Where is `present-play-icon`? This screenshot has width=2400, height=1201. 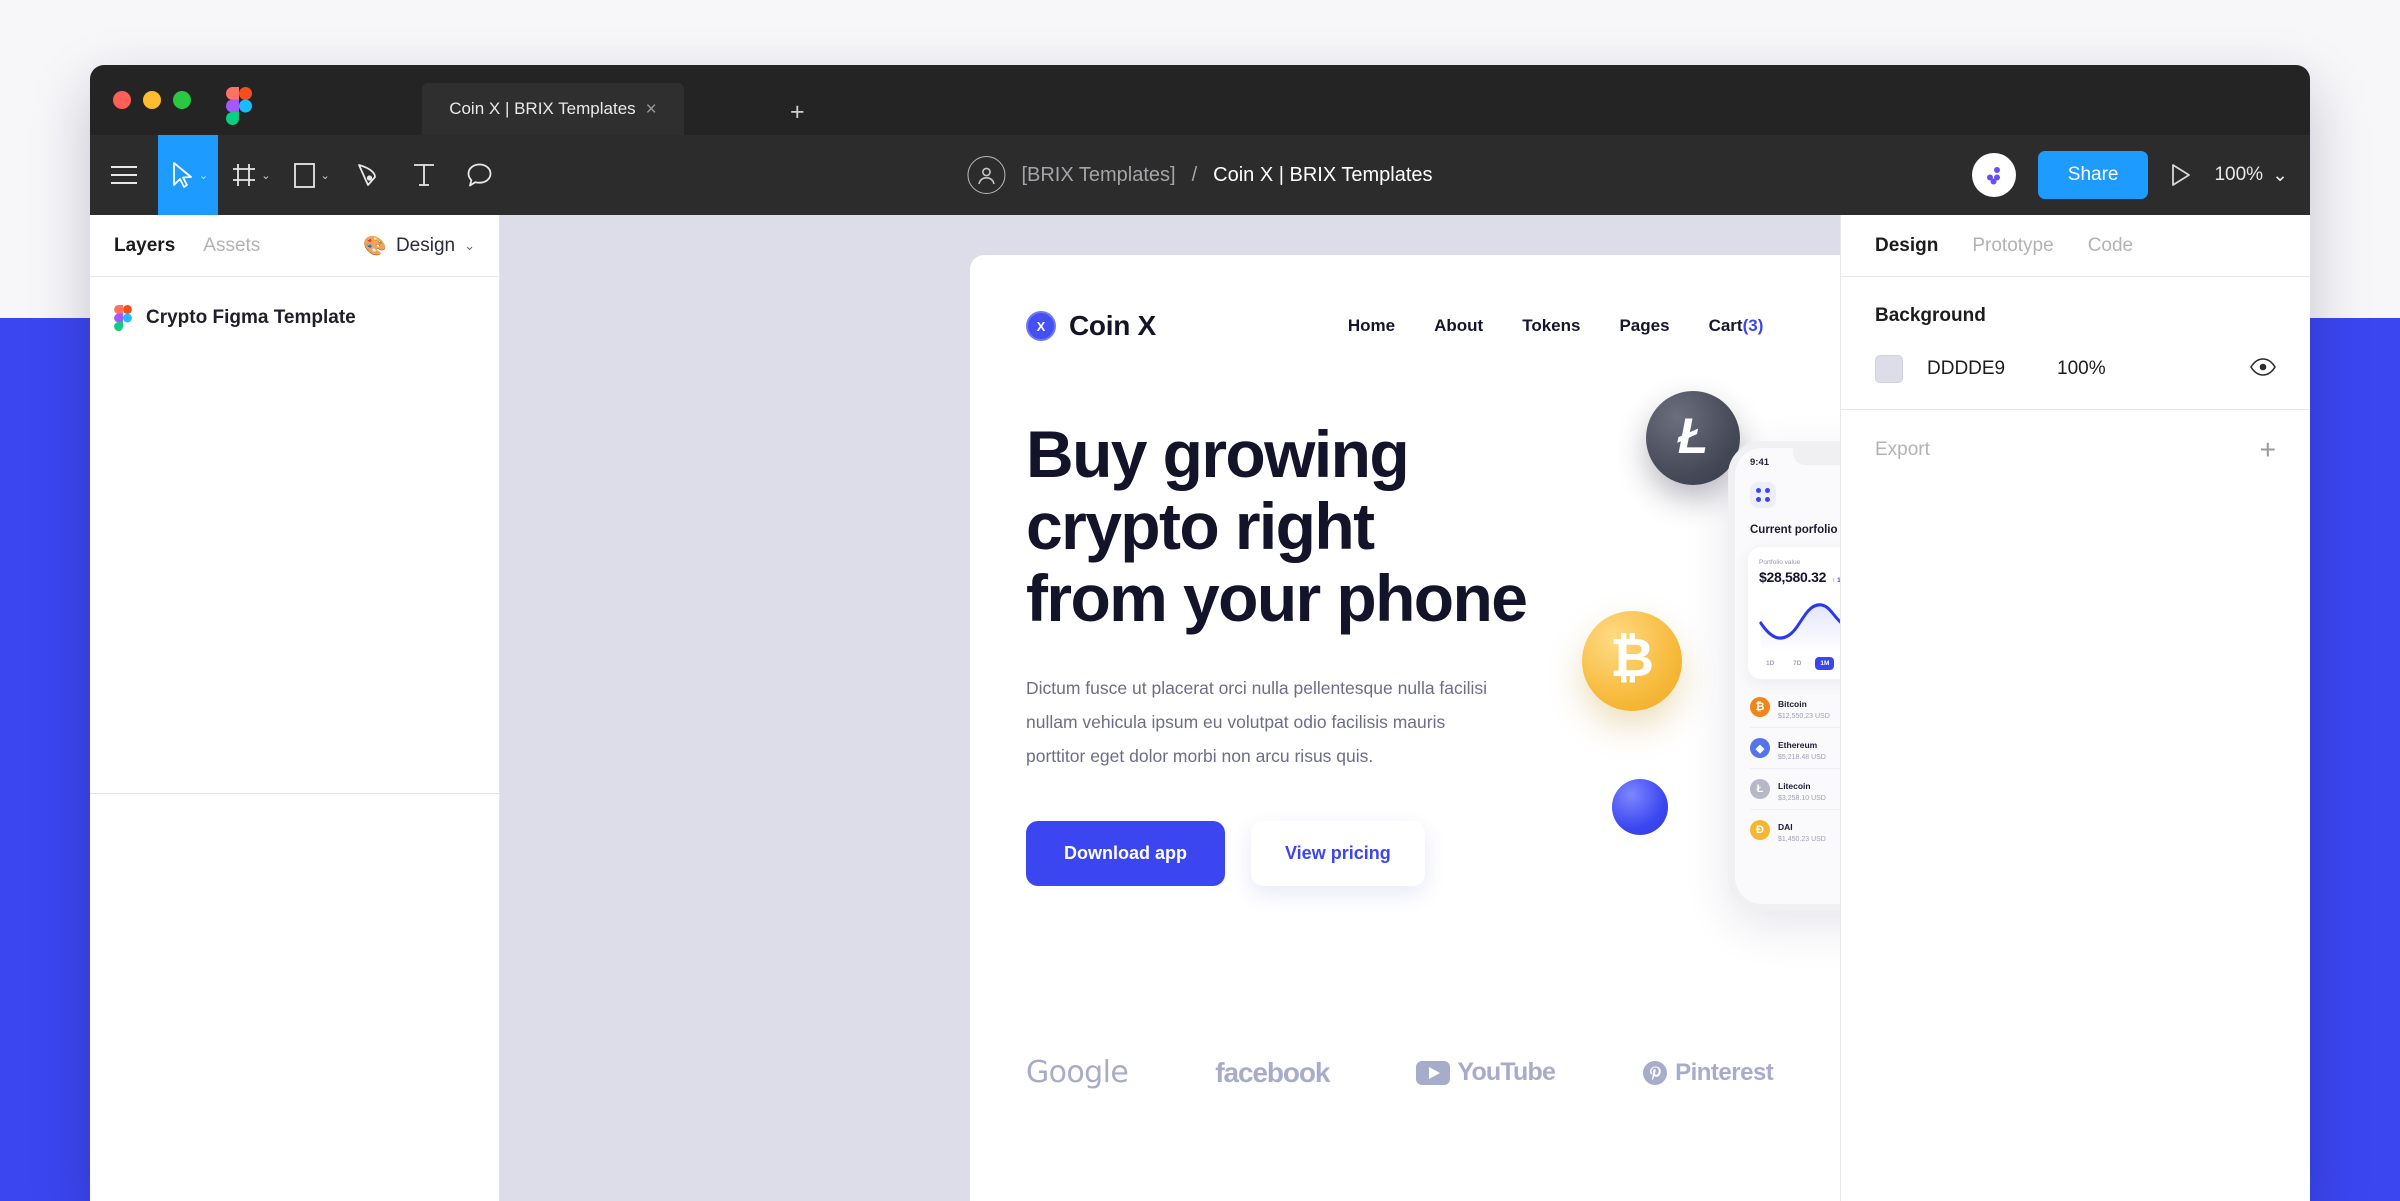
present-play-icon is located at coordinates (2181, 175).